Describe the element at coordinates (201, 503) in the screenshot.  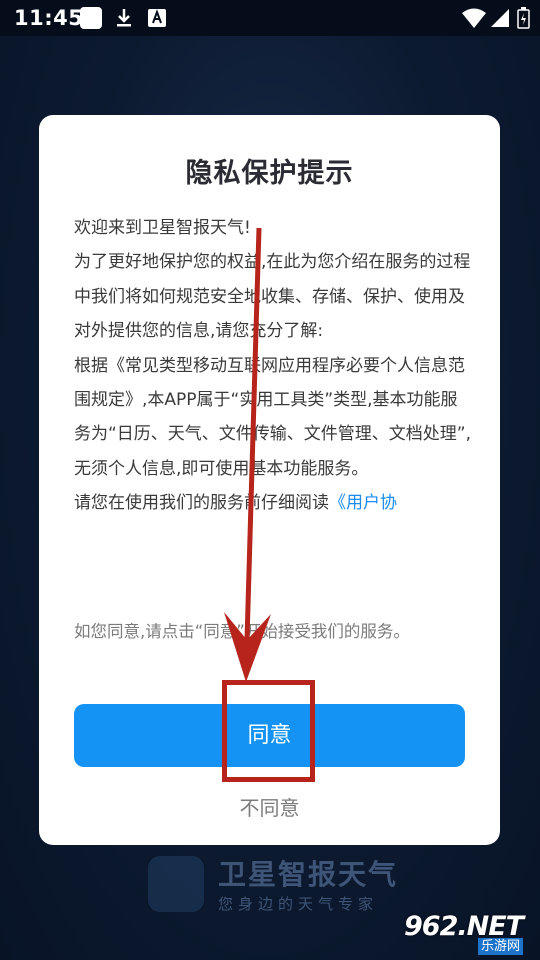
I see `content-last-line: 请您在使用我们的服务前仔细阅读` at that location.